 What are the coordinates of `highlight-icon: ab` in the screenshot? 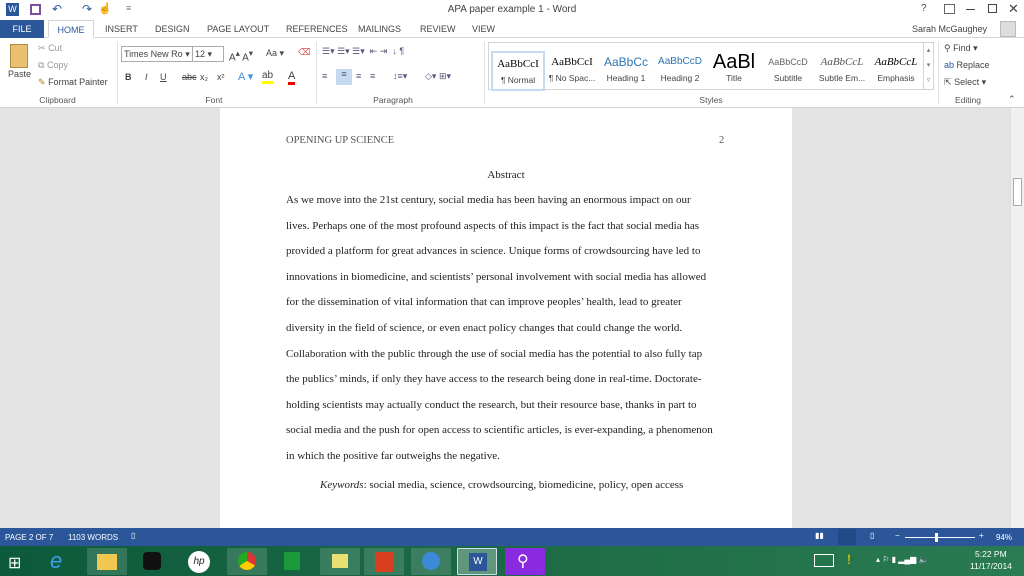 It's located at (268, 77).